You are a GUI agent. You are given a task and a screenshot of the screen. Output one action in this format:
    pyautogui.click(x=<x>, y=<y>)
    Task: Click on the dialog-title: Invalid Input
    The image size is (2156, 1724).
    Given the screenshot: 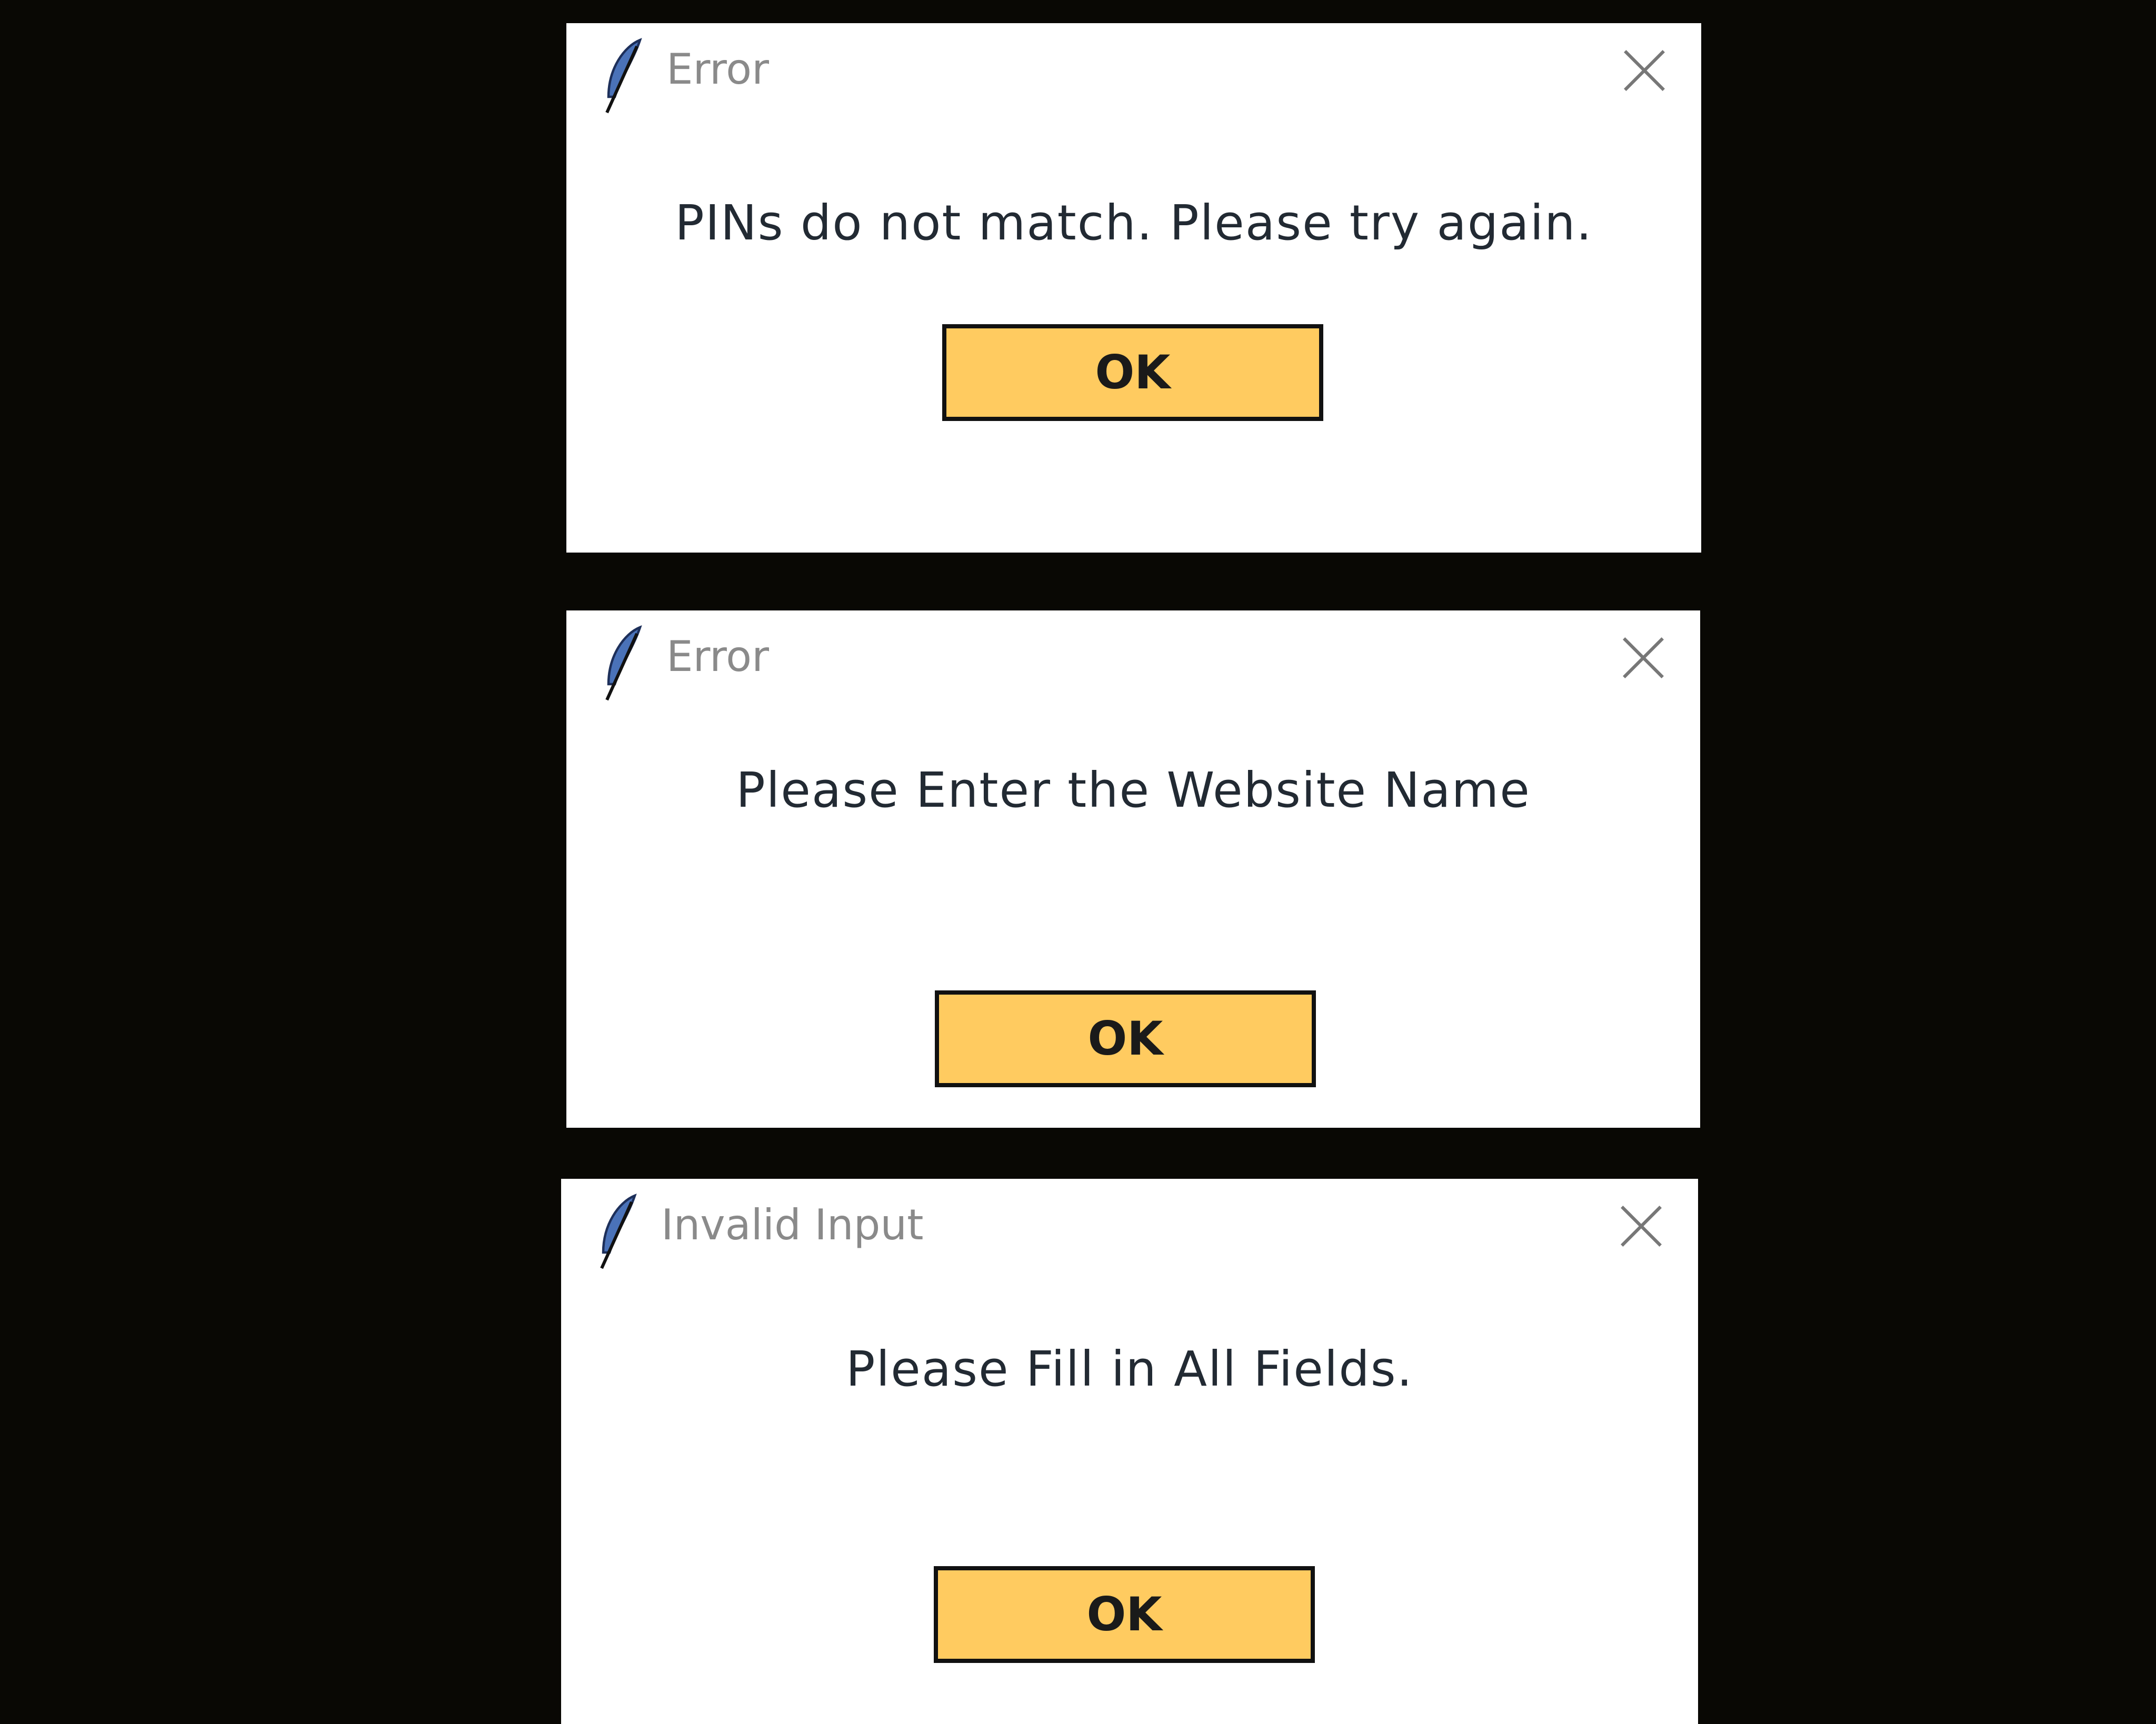 What is the action you would take?
    pyautogui.click(x=792, y=1224)
    